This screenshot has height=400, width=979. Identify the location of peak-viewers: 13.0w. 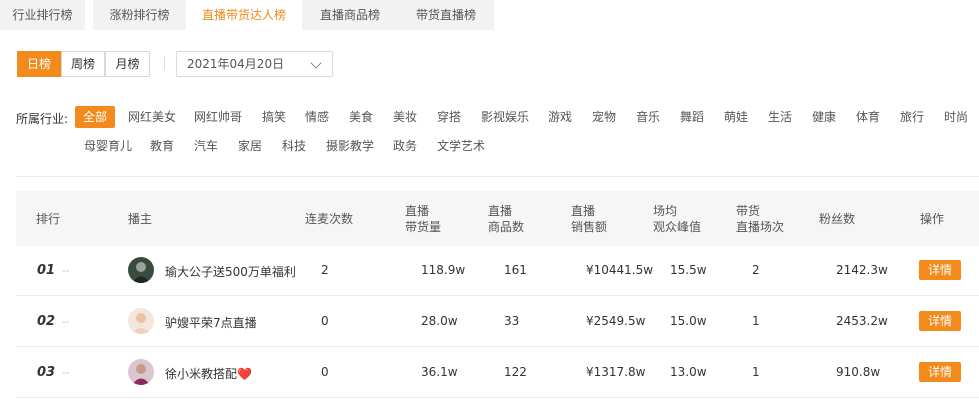
(688, 372).